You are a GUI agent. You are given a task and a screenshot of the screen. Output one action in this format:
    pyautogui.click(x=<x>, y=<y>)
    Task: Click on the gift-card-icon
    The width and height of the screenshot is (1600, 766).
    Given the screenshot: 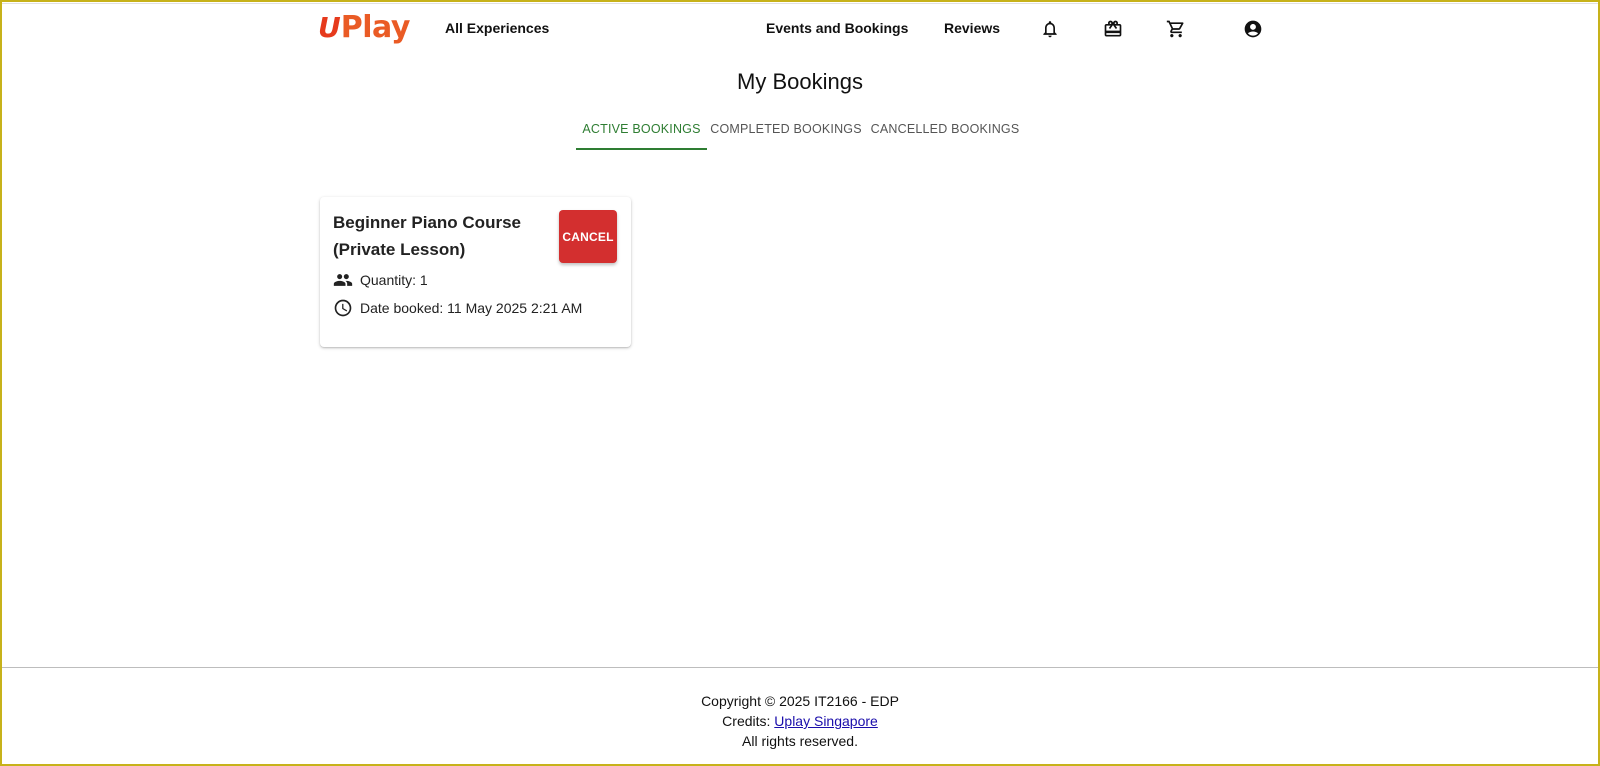 What is the action you would take?
    pyautogui.click(x=1113, y=28)
    